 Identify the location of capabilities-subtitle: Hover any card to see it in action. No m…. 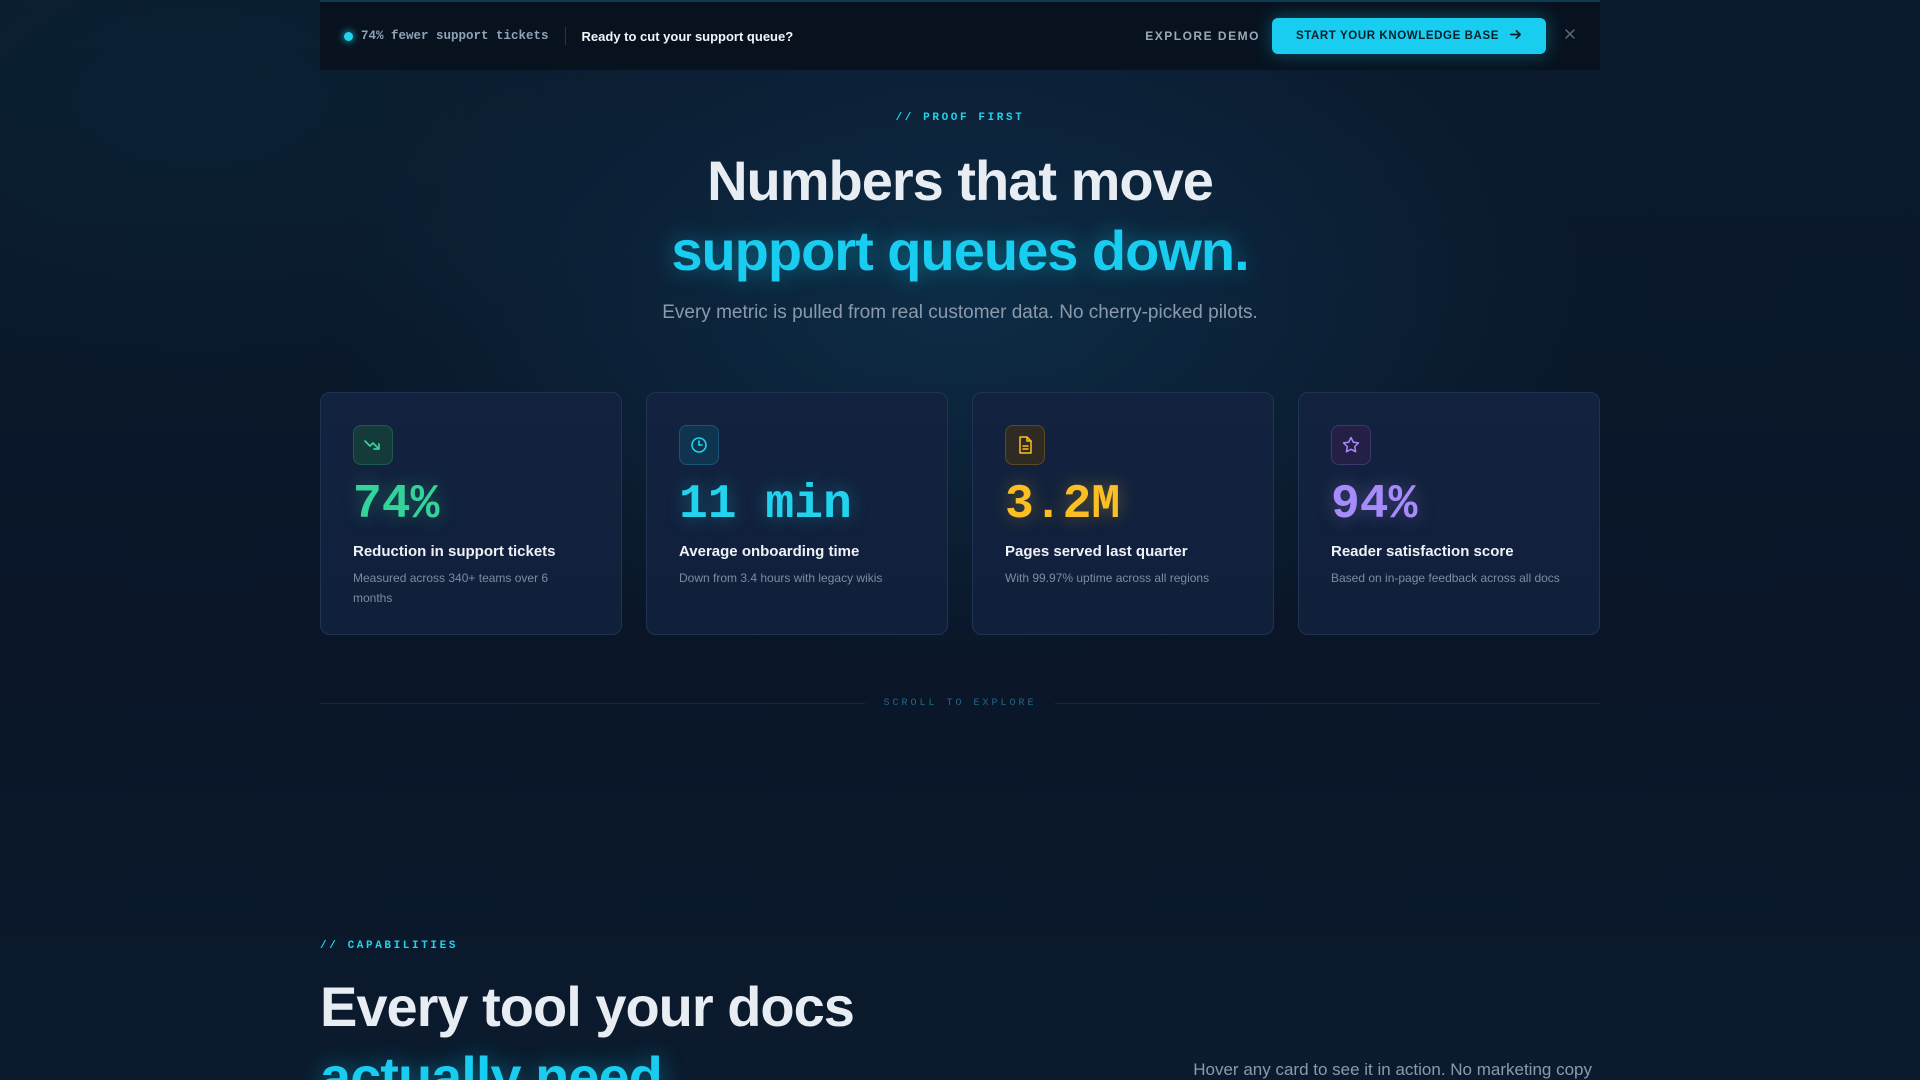
(1392, 1069).